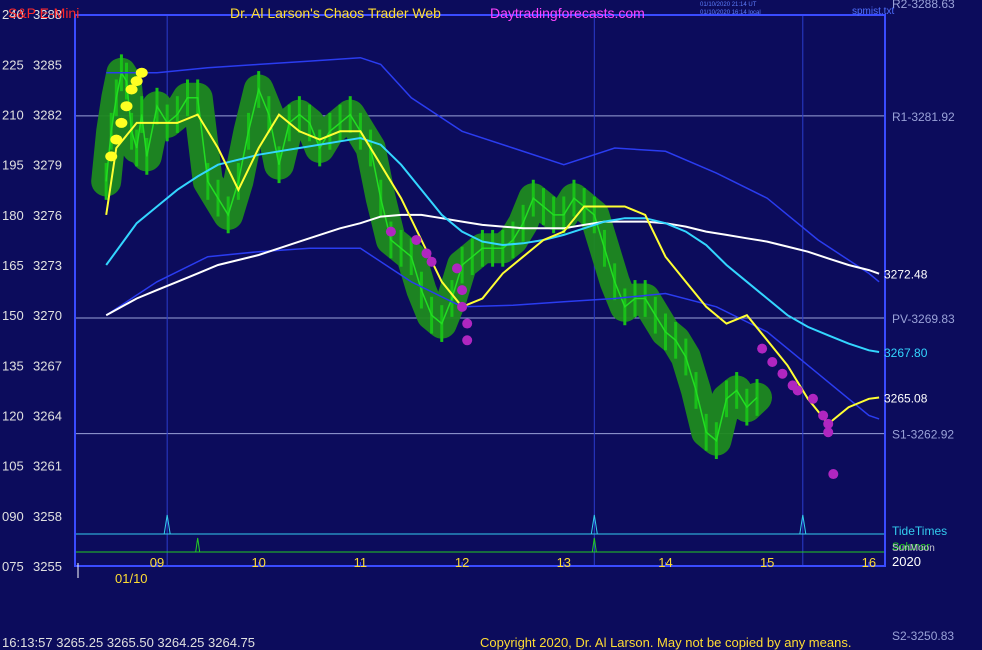  I want to click on level-label-s2: S2-3250.83, so click(923, 636).